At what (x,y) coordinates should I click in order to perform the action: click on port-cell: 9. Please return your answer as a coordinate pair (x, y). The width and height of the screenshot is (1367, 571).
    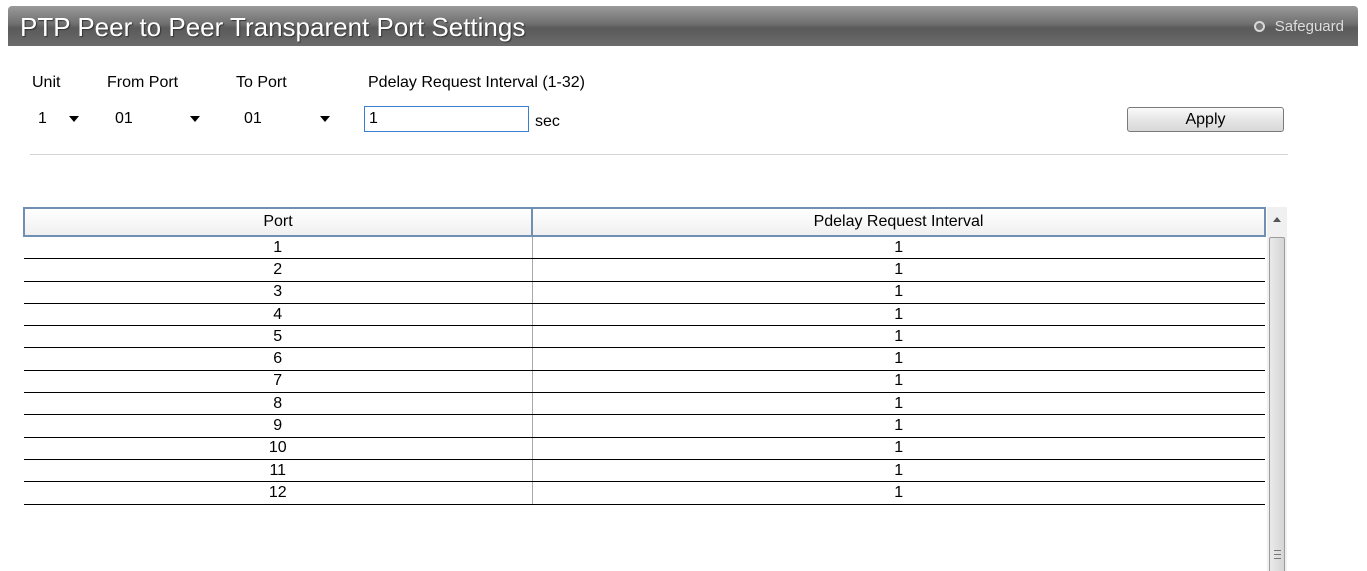
    Looking at the image, I should click on (278, 426).